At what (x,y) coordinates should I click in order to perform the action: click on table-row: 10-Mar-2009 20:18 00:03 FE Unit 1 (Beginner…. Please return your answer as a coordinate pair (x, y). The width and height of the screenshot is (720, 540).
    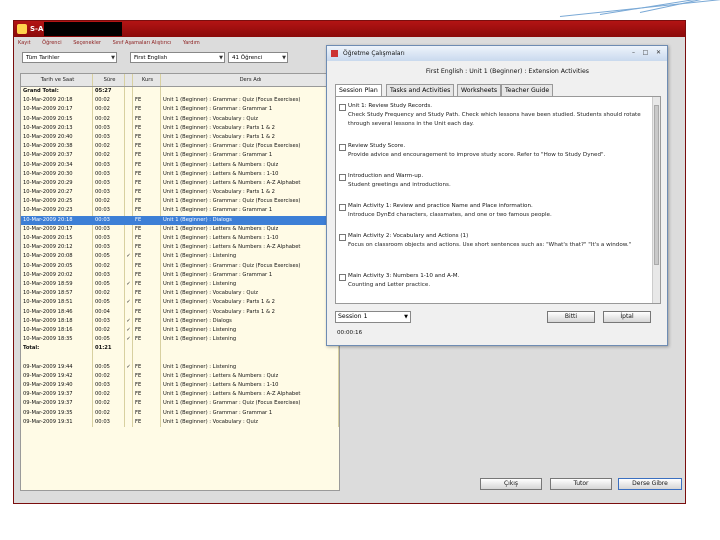
    Looking at the image, I should click on (180, 220).